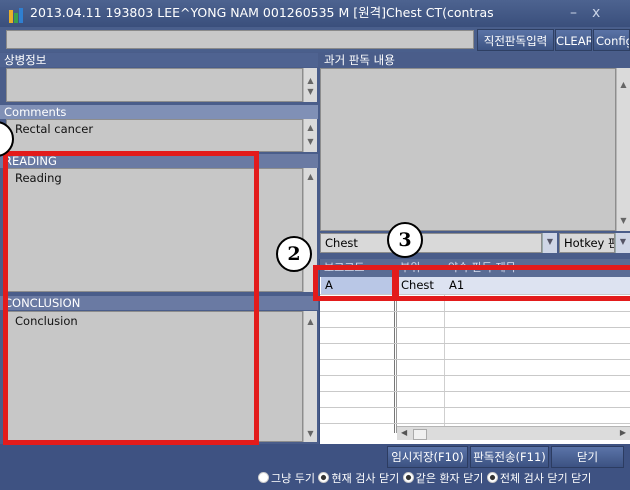  What do you see at coordinates (159, 112) in the screenshot?
I see `comments-label: Comments` at bounding box center [159, 112].